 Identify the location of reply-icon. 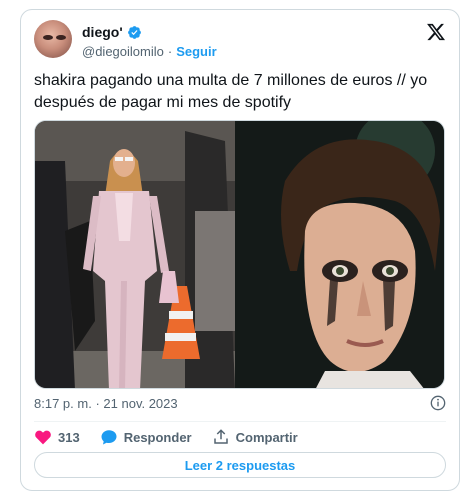
(109, 437).